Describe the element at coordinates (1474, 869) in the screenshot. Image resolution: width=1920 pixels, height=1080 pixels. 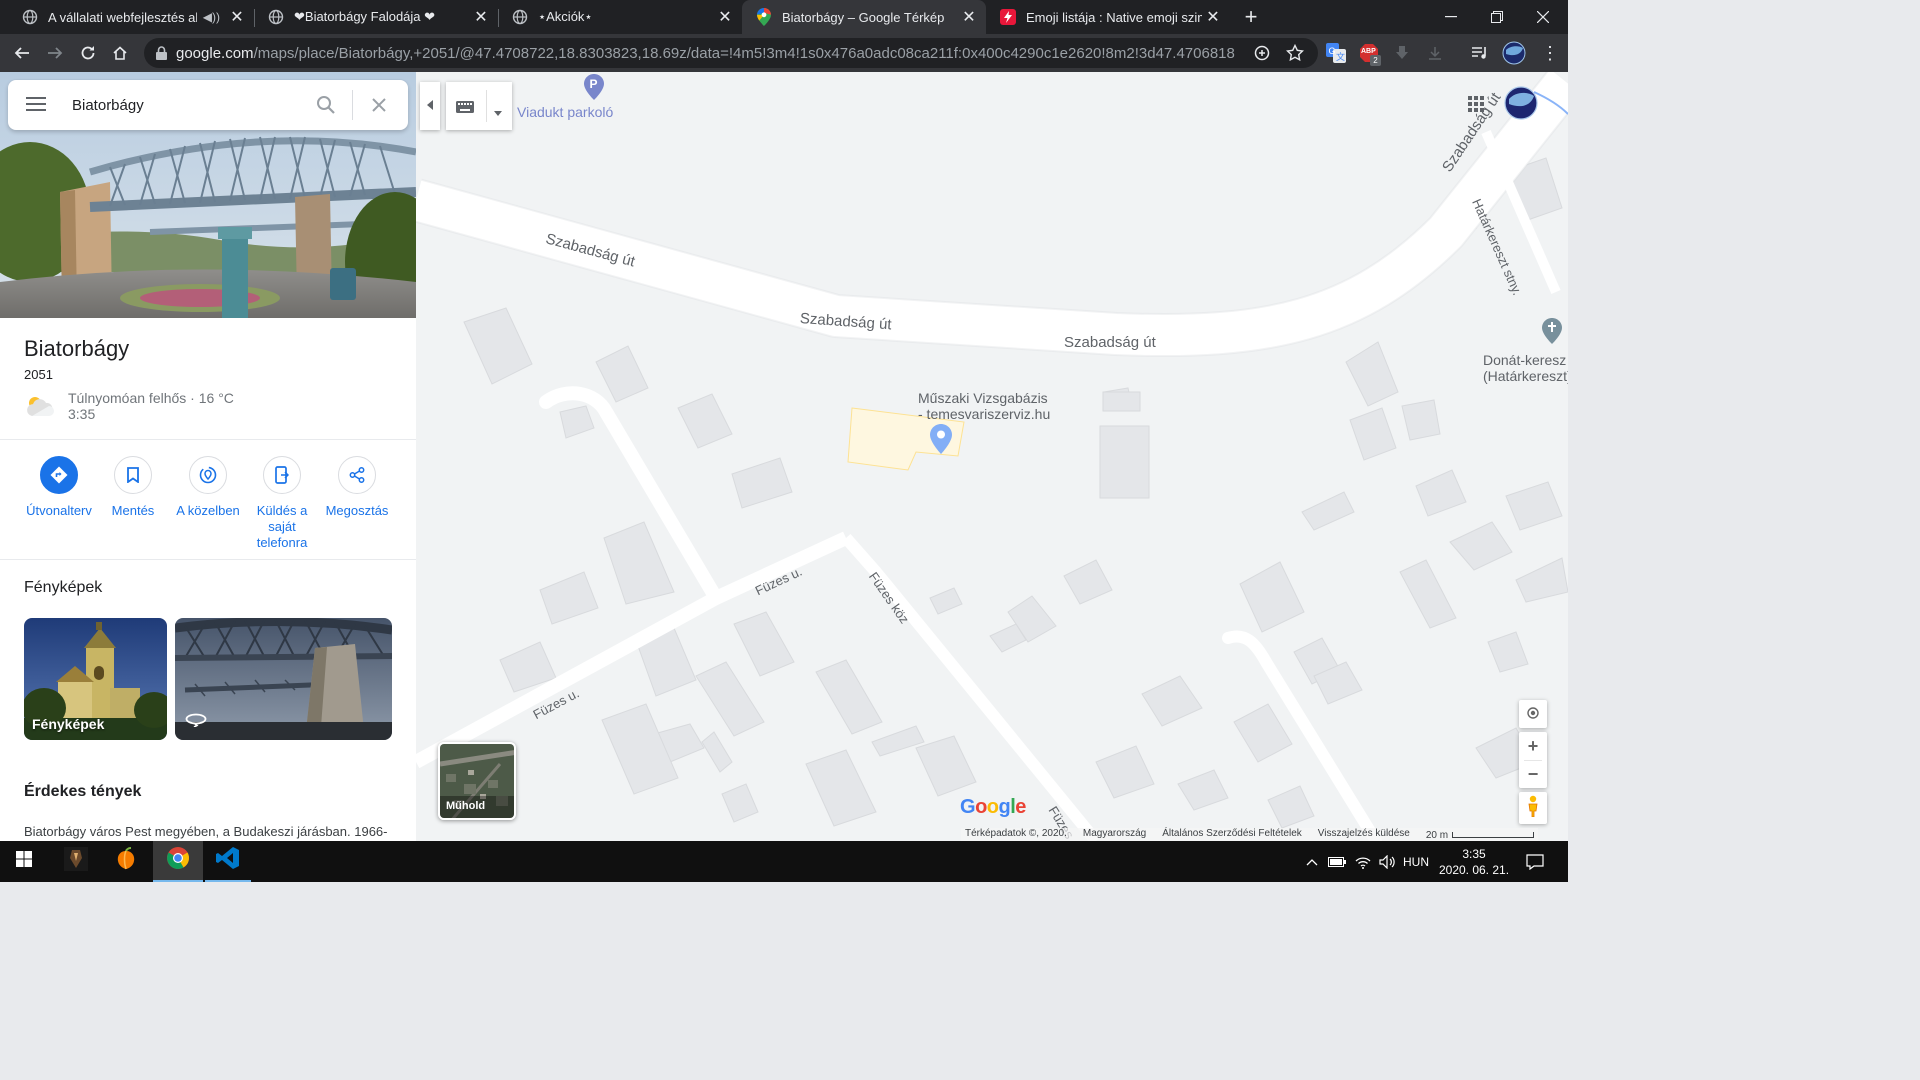
I see `clock-date: 2020. 06. 21.` at that location.